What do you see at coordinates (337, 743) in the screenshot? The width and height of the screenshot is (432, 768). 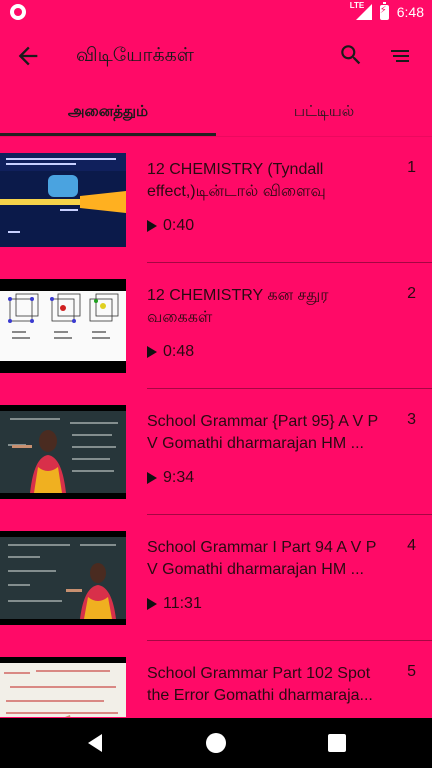 I see `nav-recents-button` at bounding box center [337, 743].